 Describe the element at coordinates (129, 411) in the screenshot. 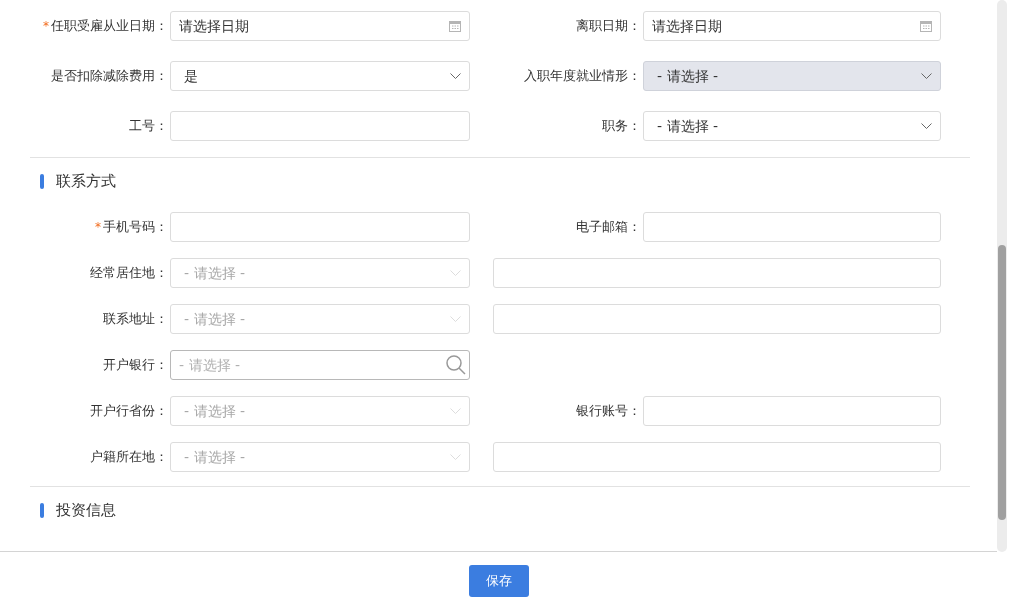

I see `field-label: 开户行省份：` at that location.